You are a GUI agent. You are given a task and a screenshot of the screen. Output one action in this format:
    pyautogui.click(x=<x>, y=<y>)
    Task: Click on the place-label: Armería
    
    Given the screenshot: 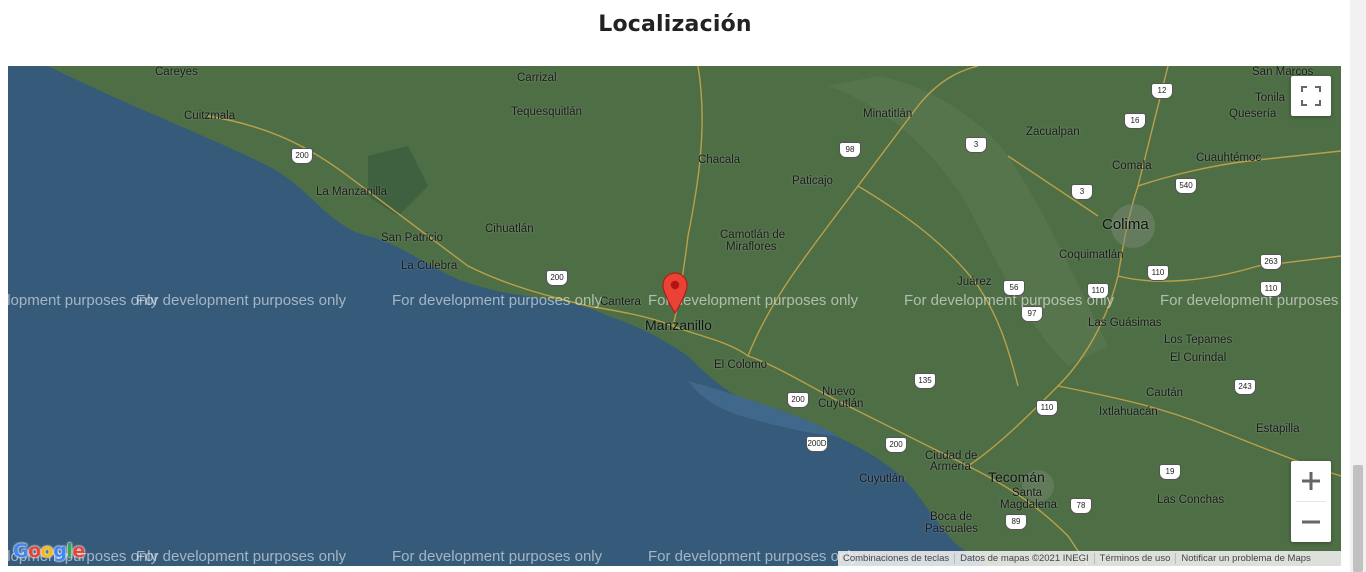 What is the action you would take?
    pyautogui.click(x=950, y=467)
    